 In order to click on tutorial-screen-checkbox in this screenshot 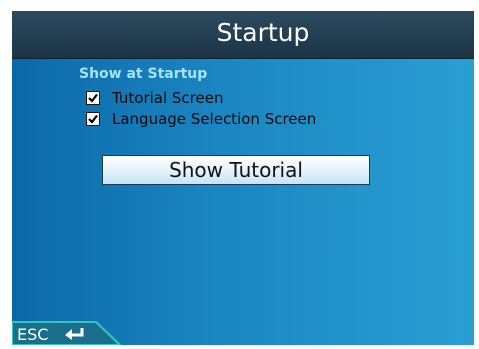, I will do `click(93, 98)`.